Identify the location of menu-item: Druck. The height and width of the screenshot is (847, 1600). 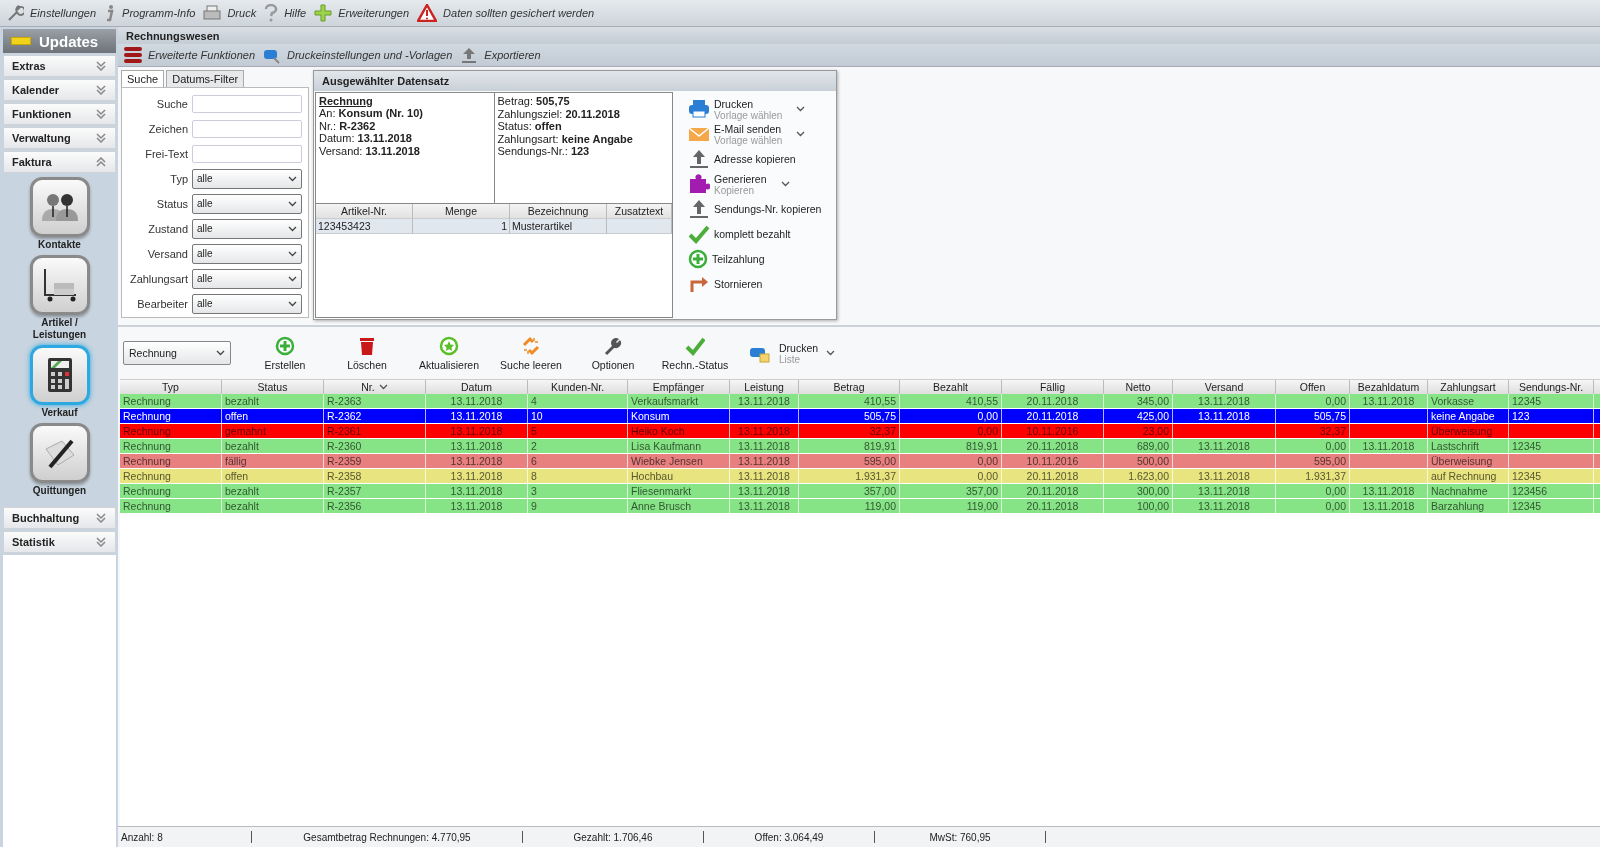
(242, 13).